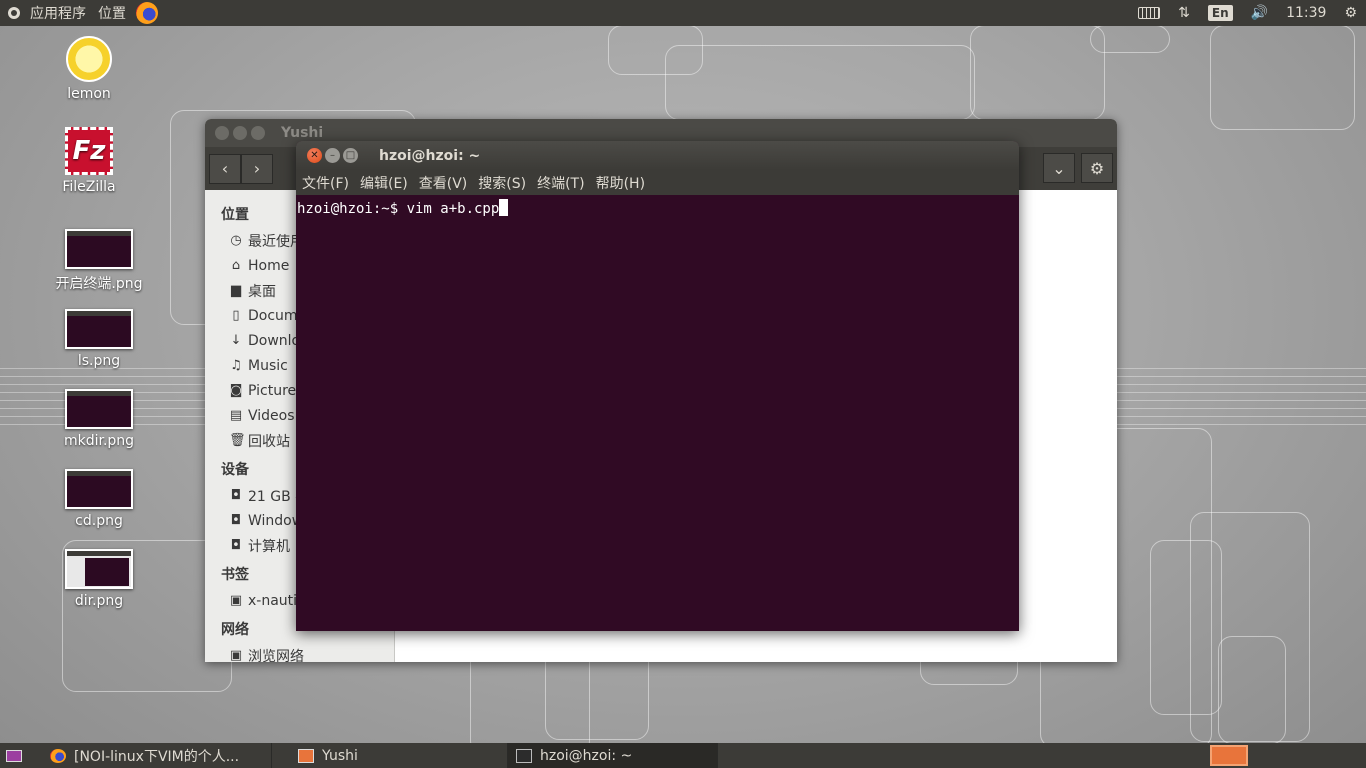 This screenshot has width=1366, height=768. What do you see at coordinates (430, 155) in the screenshot?
I see `window-title: hzoi@hzoi: ~` at bounding box center [430, 155].